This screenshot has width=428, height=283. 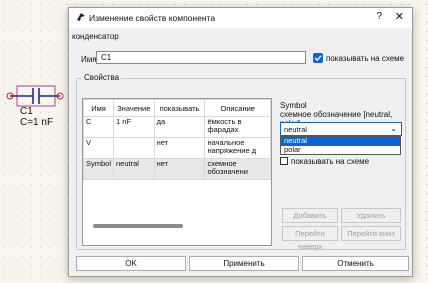 I want to click on table-row: V нет начальное напряжение д, so click(x=177, y=148).